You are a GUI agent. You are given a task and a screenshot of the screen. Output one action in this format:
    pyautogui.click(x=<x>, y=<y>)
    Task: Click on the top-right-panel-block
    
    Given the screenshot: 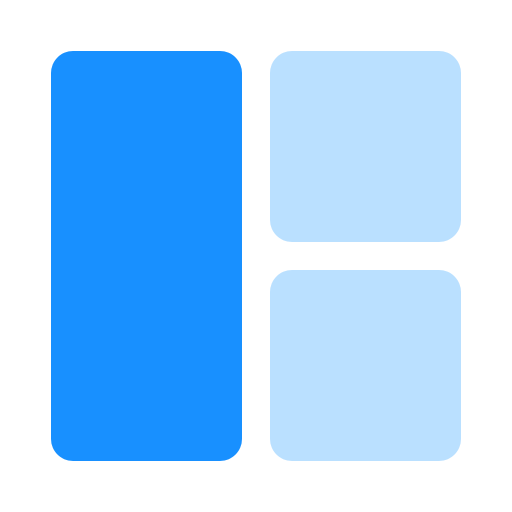 What is the action you would take?
    pyautogui.click(x=365, y=146)
    